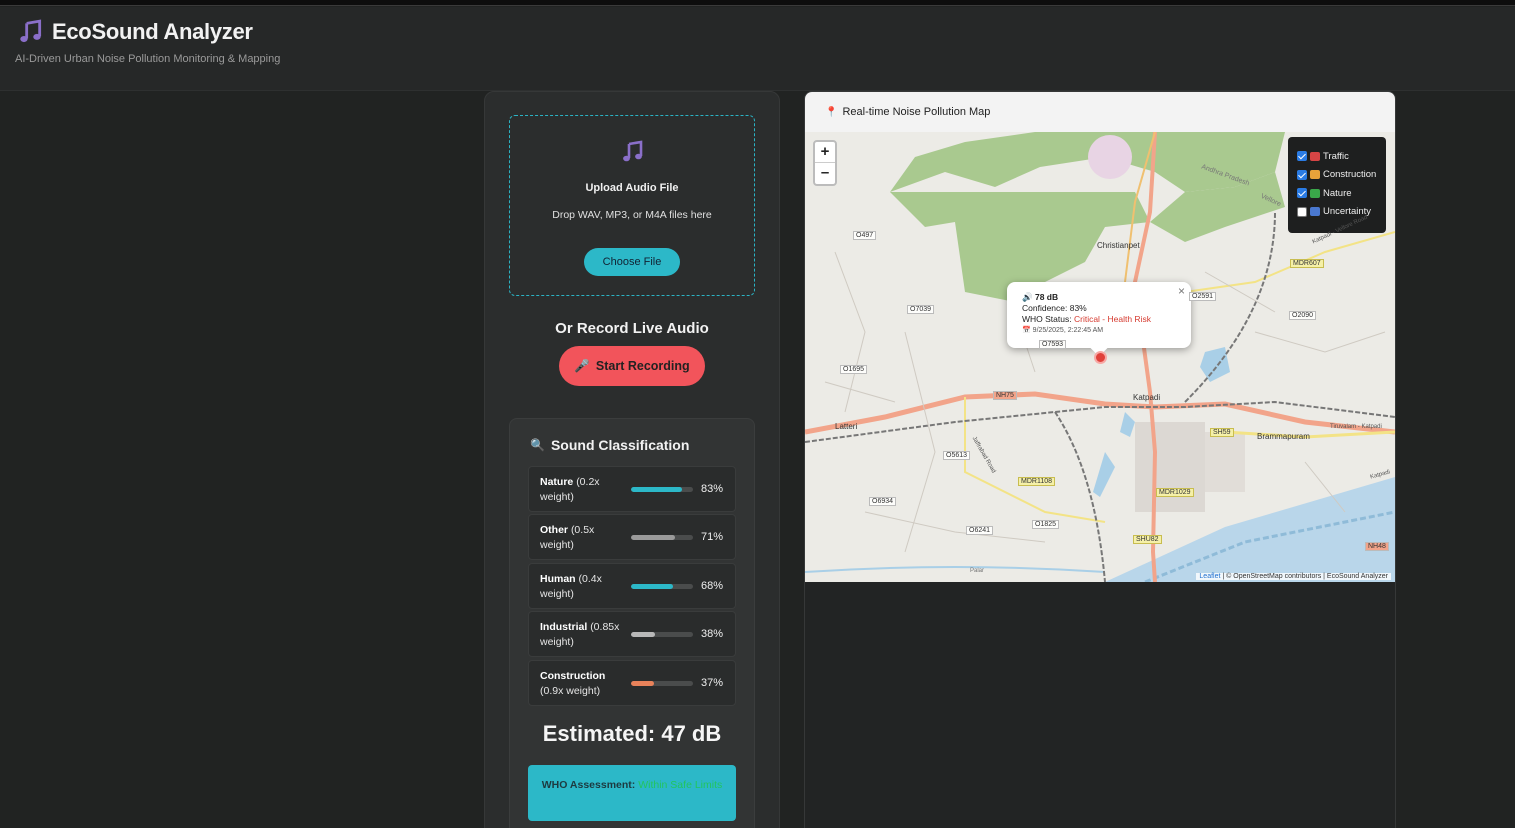 Image resolution: width=1515 pixels, height=828 pixels. I want to click on magnifier-icon: 🔍, so click(537, 445).